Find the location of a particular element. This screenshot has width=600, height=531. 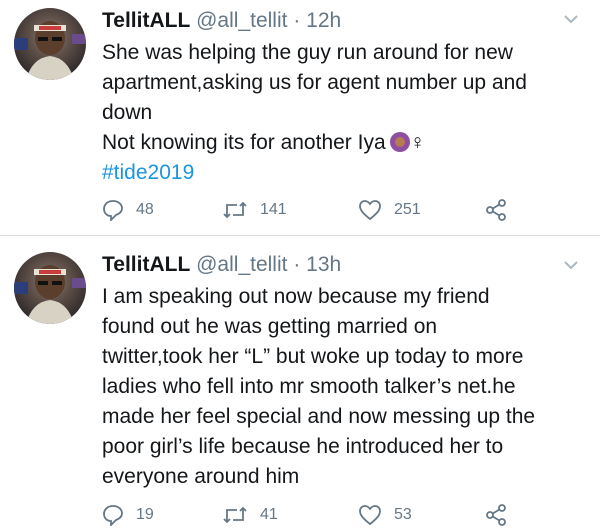

tweet-text-line: everyone around him is located at coordinates (201, 476).